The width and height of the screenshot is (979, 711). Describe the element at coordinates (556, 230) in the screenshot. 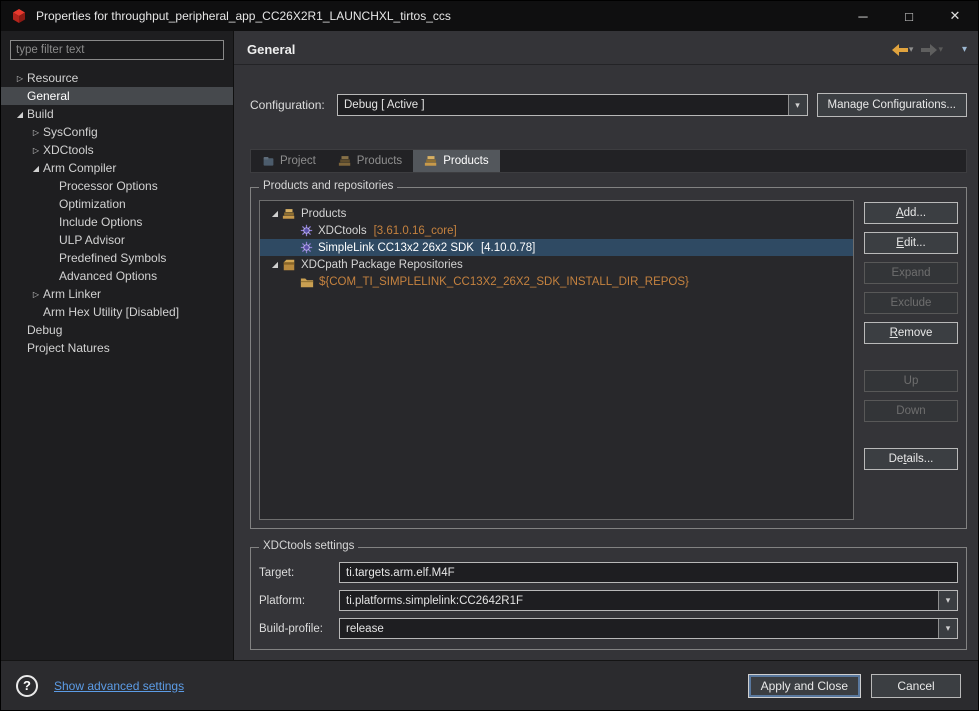

I see `product-row-xdctools: XDCtools [3.61.0.16_core]` at that location.